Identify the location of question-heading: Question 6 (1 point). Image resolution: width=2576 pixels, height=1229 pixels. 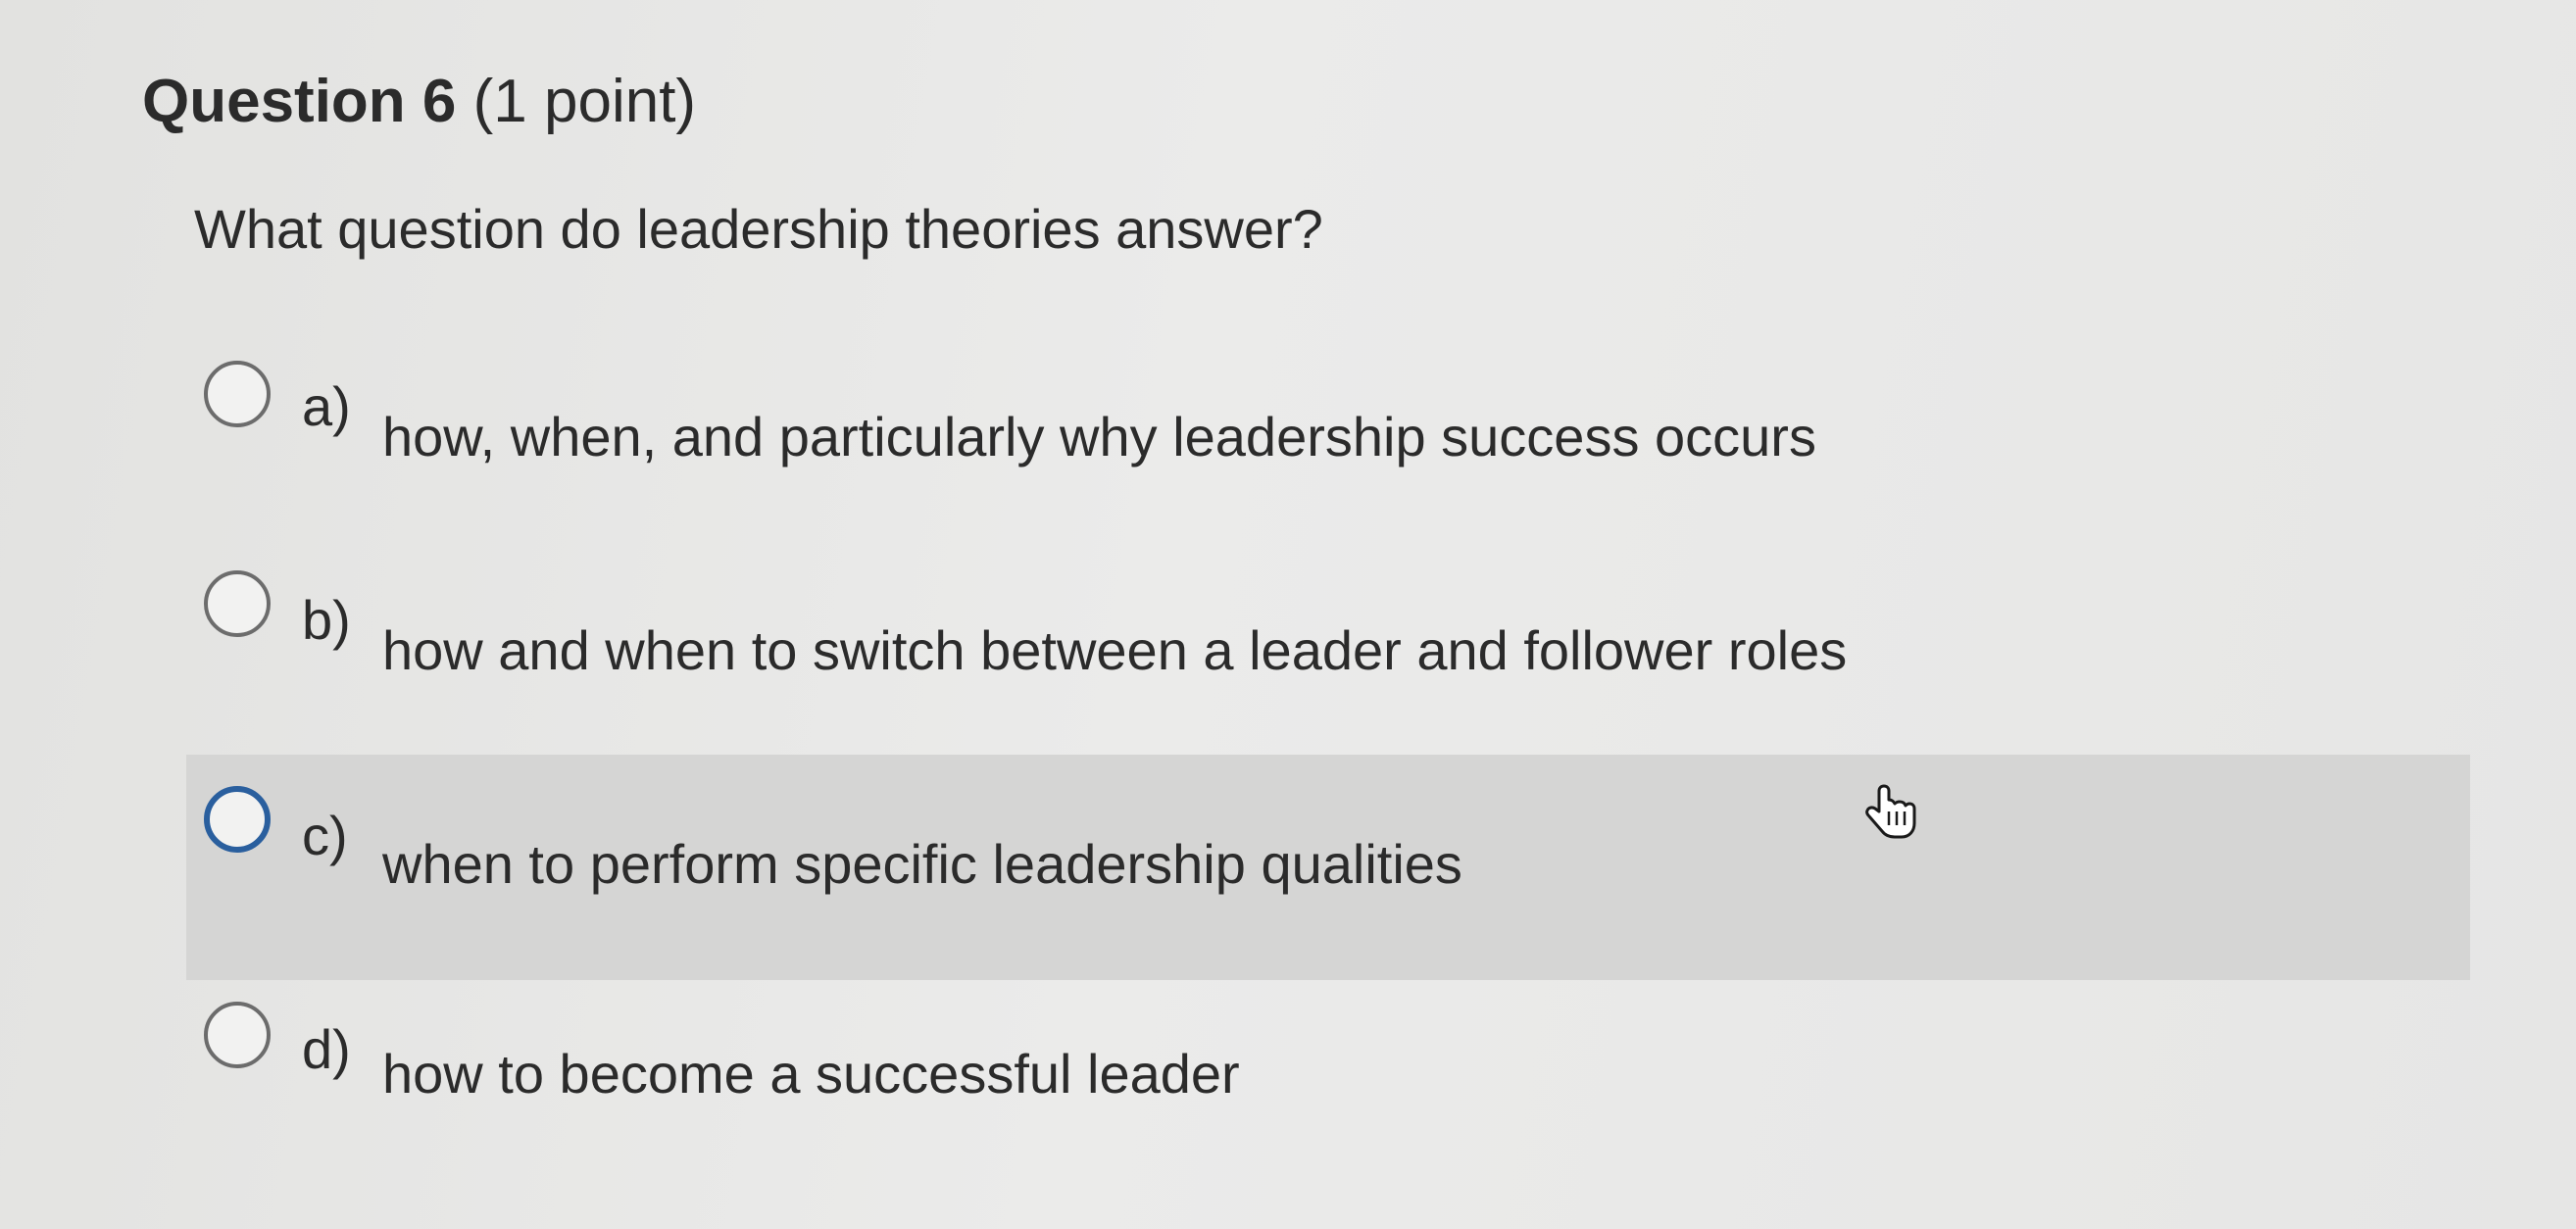
(419, 102).